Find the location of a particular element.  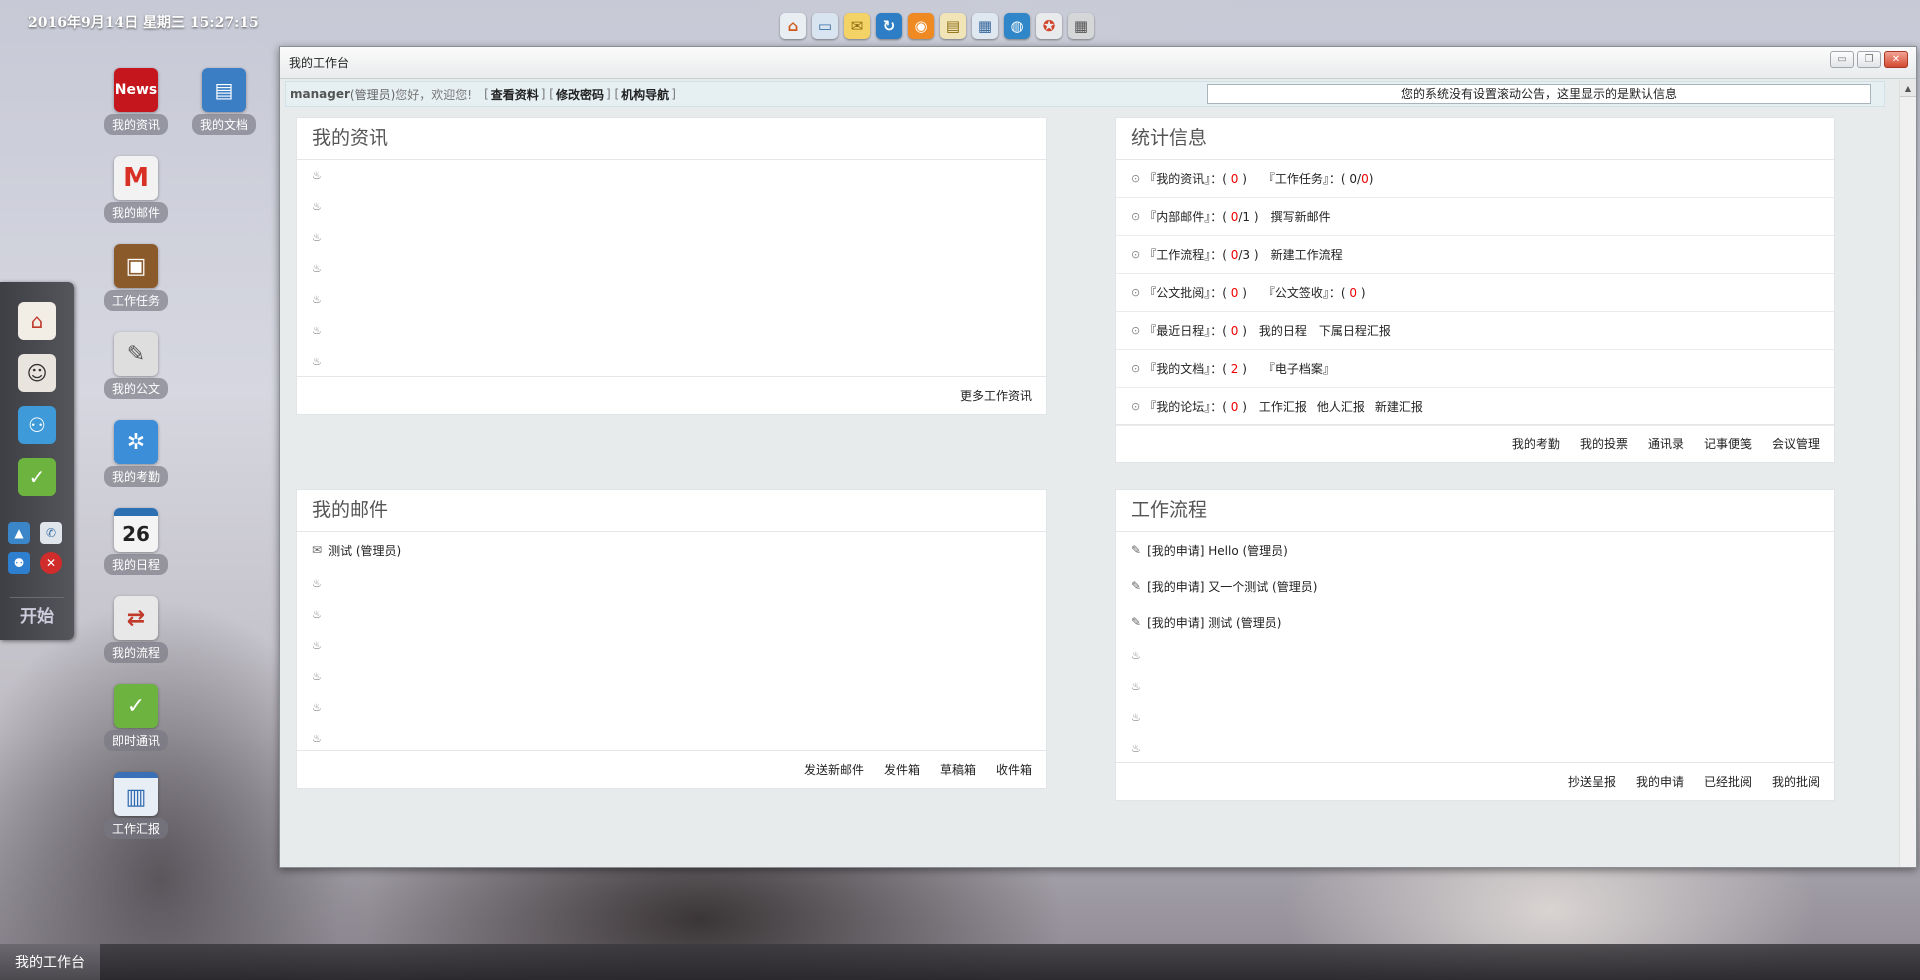

start-button: 开始 is located at coordinates (37, 614).